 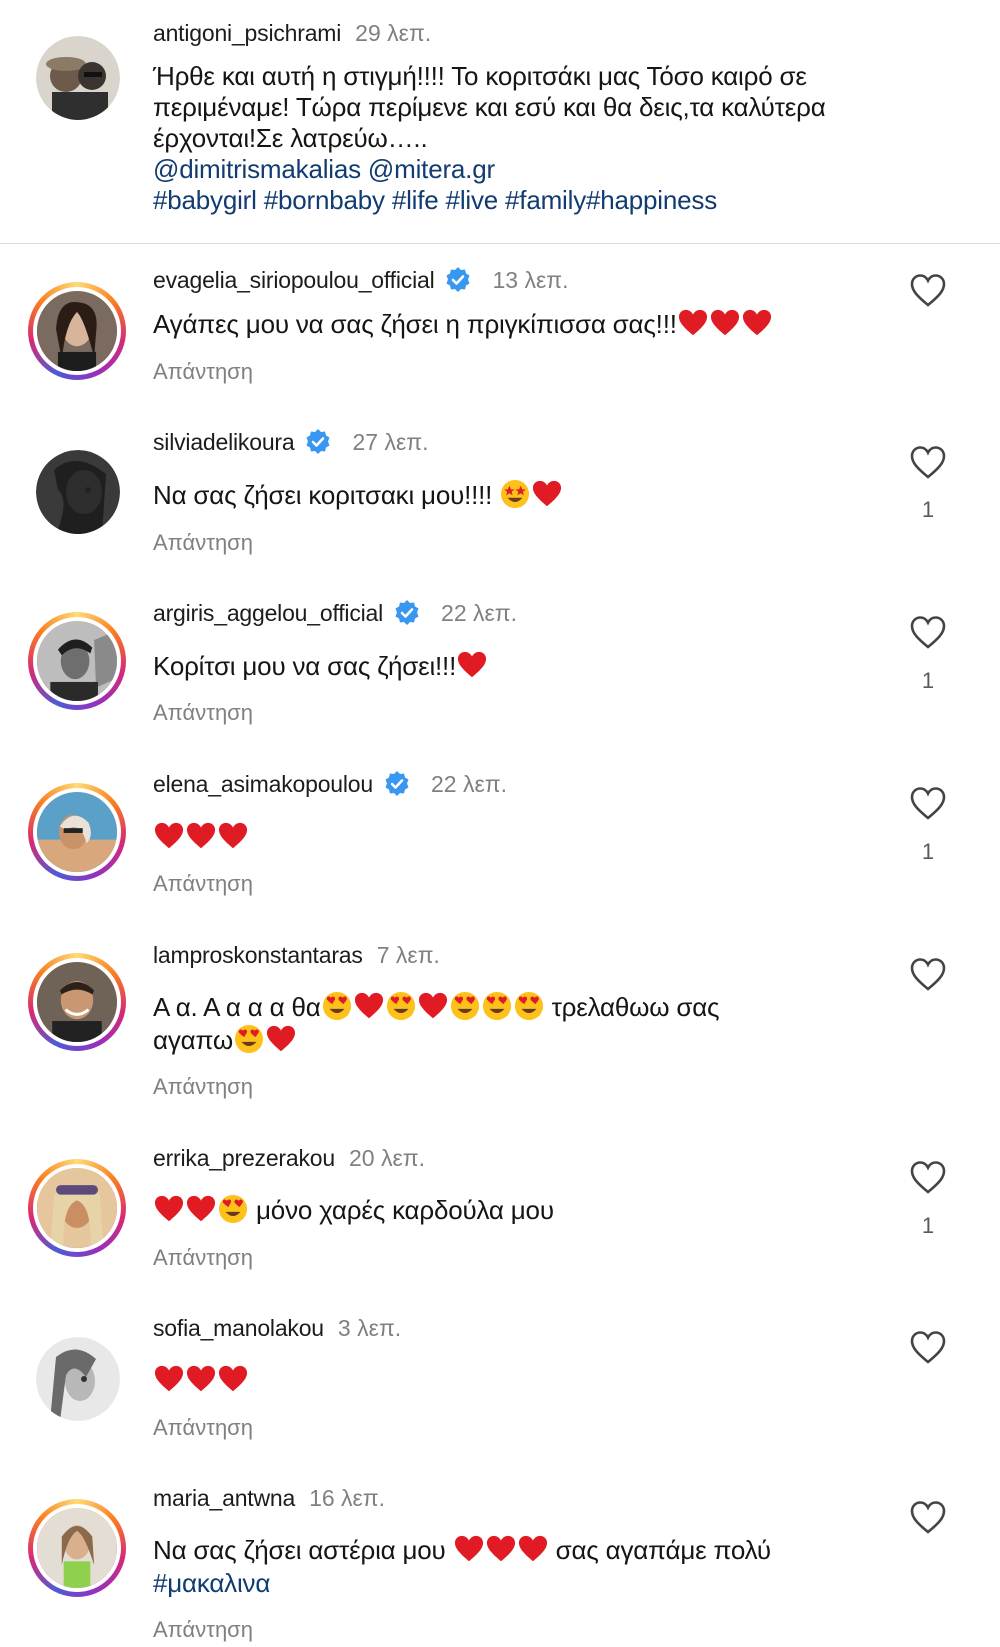 I want to click on comment-username: evagelia_siriopoulou_official, so click(x=294, y=280).